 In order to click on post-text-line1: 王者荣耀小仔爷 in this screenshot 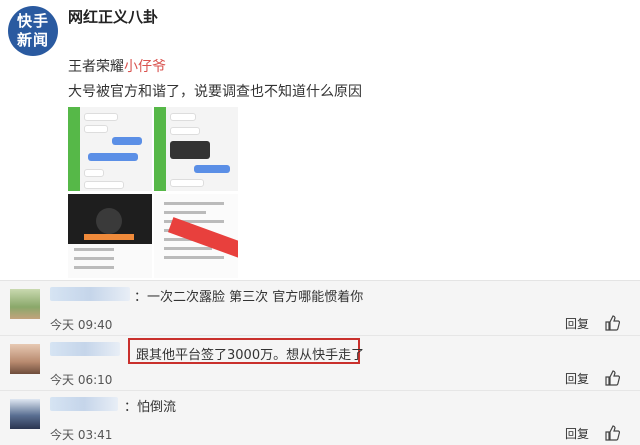, I will do `click(117, 66)`.